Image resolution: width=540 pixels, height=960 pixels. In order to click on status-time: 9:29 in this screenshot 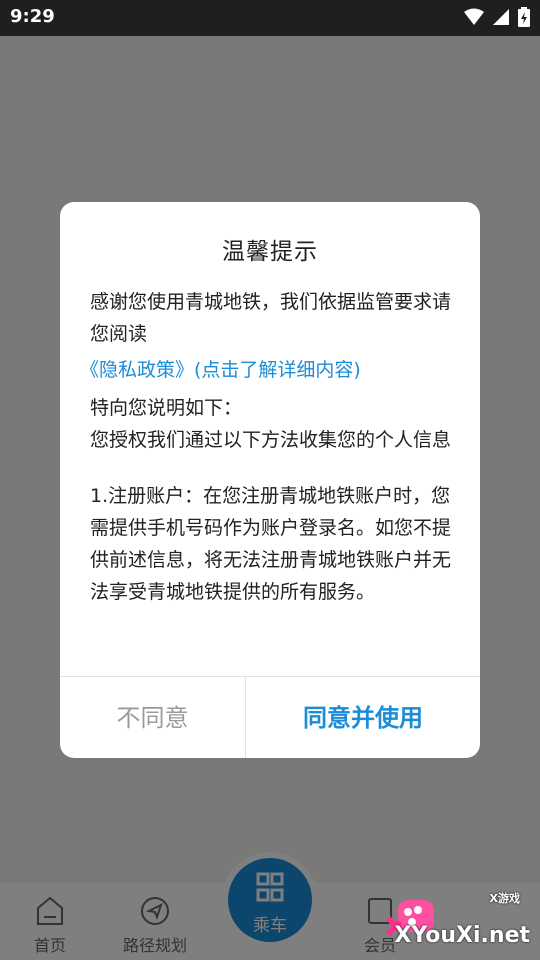, I will do `click(32, 16)`.